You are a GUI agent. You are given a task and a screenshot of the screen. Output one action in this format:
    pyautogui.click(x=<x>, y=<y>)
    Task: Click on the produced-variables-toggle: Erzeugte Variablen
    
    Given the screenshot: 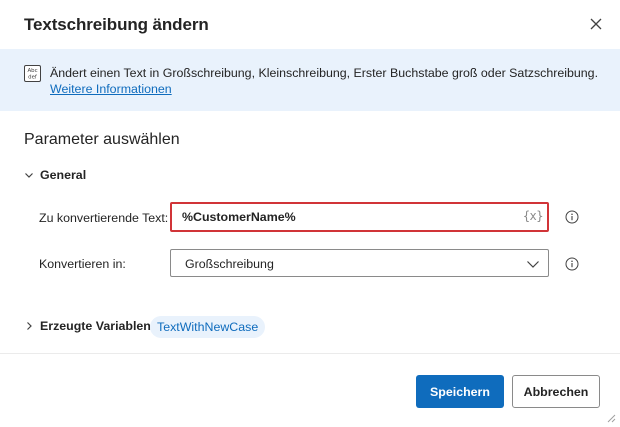 What is the action you would take?
    pyautogui.click(x=86, y=326)
    